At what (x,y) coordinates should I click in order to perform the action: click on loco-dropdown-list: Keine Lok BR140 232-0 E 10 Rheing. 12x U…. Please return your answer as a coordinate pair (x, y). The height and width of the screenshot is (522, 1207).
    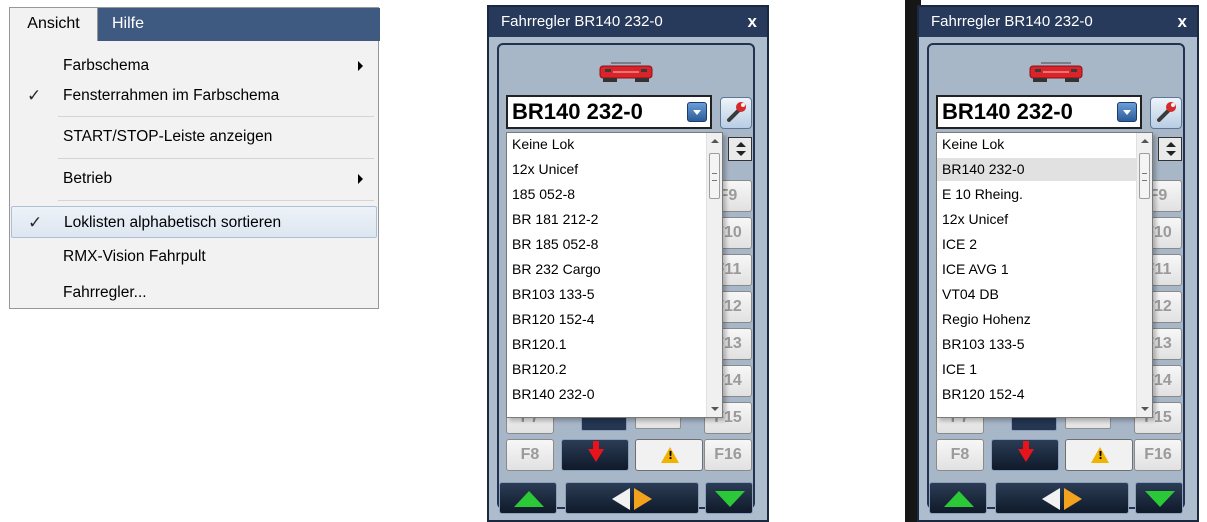
    Looking at the image, I should click on (1044, 275).